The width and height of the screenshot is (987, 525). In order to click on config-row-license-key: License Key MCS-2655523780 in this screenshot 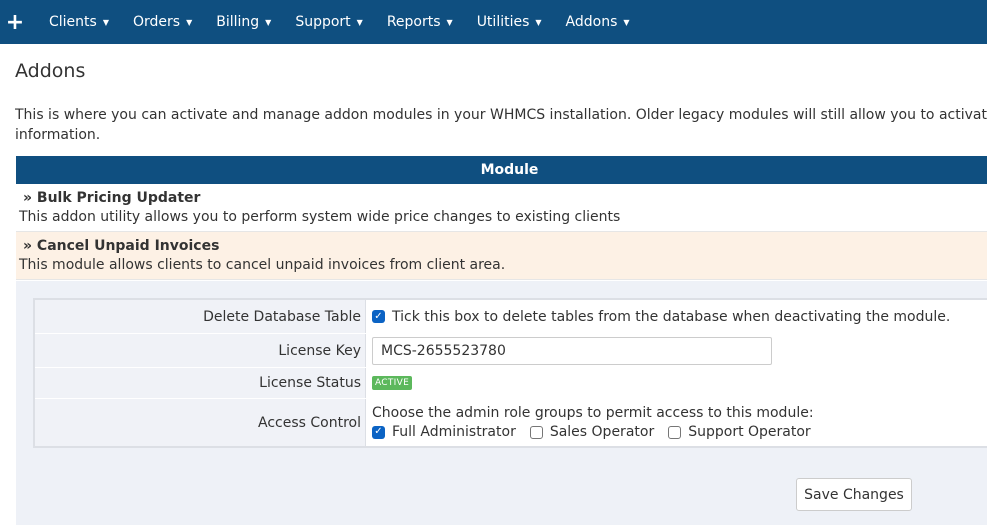, I will do `click(511, 351)`.